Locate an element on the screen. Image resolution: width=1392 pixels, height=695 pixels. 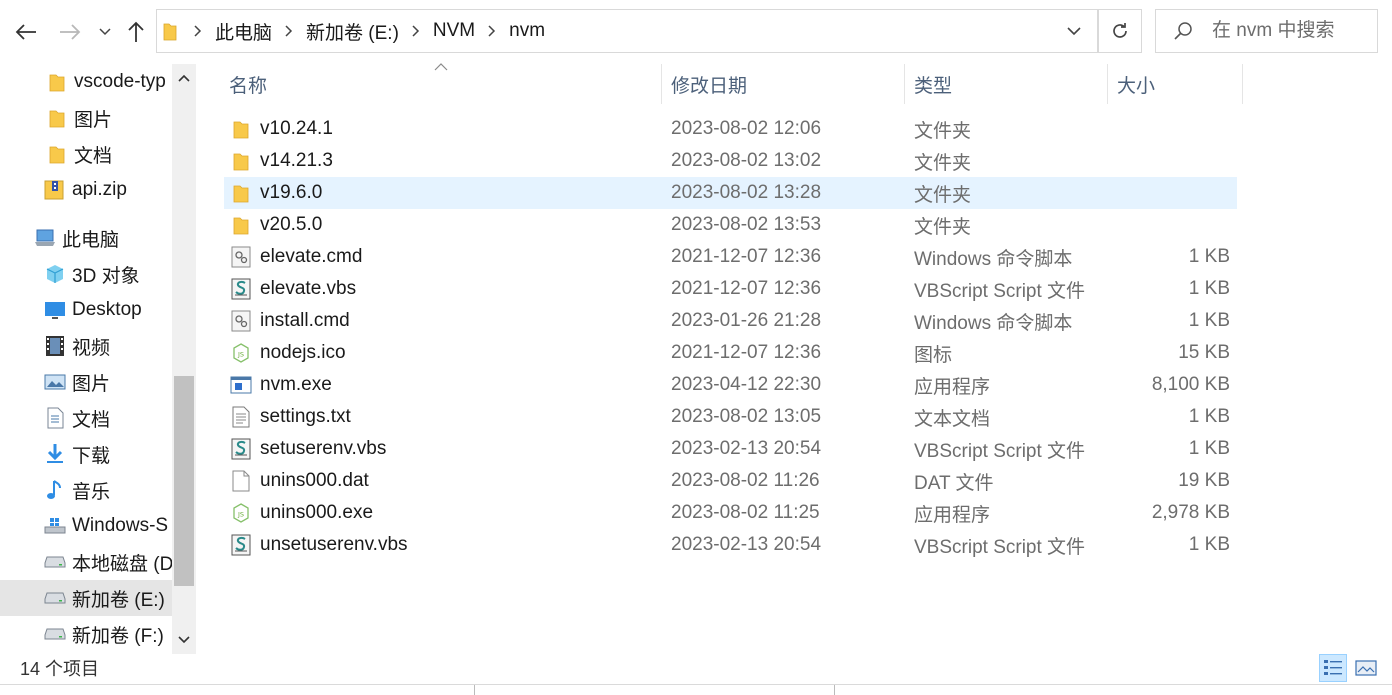
file-modified-date: 2023-02-13 20:54 is located at coordinates (746, 448).